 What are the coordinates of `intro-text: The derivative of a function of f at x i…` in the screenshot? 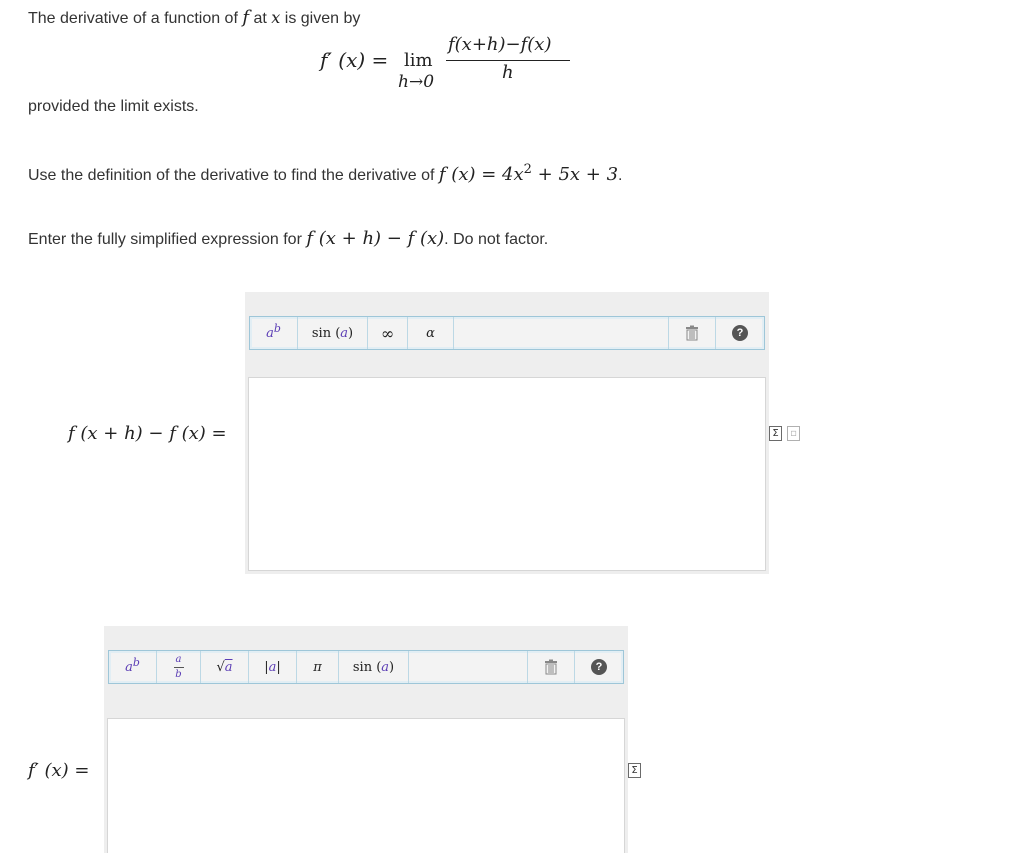 It's located at (194, 17).